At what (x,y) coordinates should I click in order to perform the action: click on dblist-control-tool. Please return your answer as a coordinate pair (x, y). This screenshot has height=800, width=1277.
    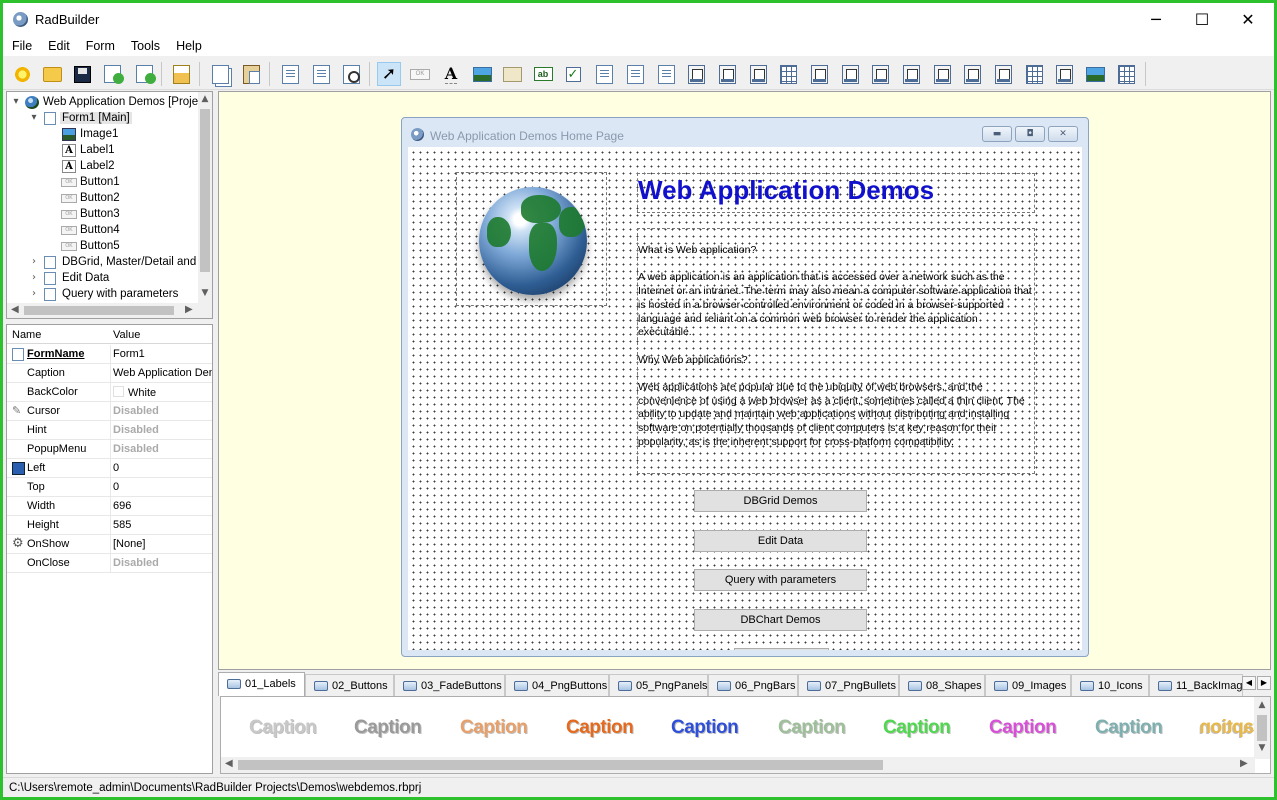
    Looking at the image, I should click on (972, 74).